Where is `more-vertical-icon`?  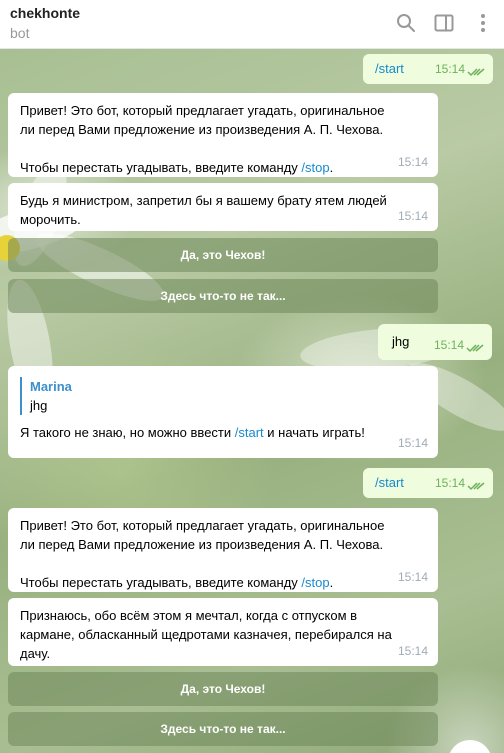 more-vertical-icon is located at coordinates (483, 23).